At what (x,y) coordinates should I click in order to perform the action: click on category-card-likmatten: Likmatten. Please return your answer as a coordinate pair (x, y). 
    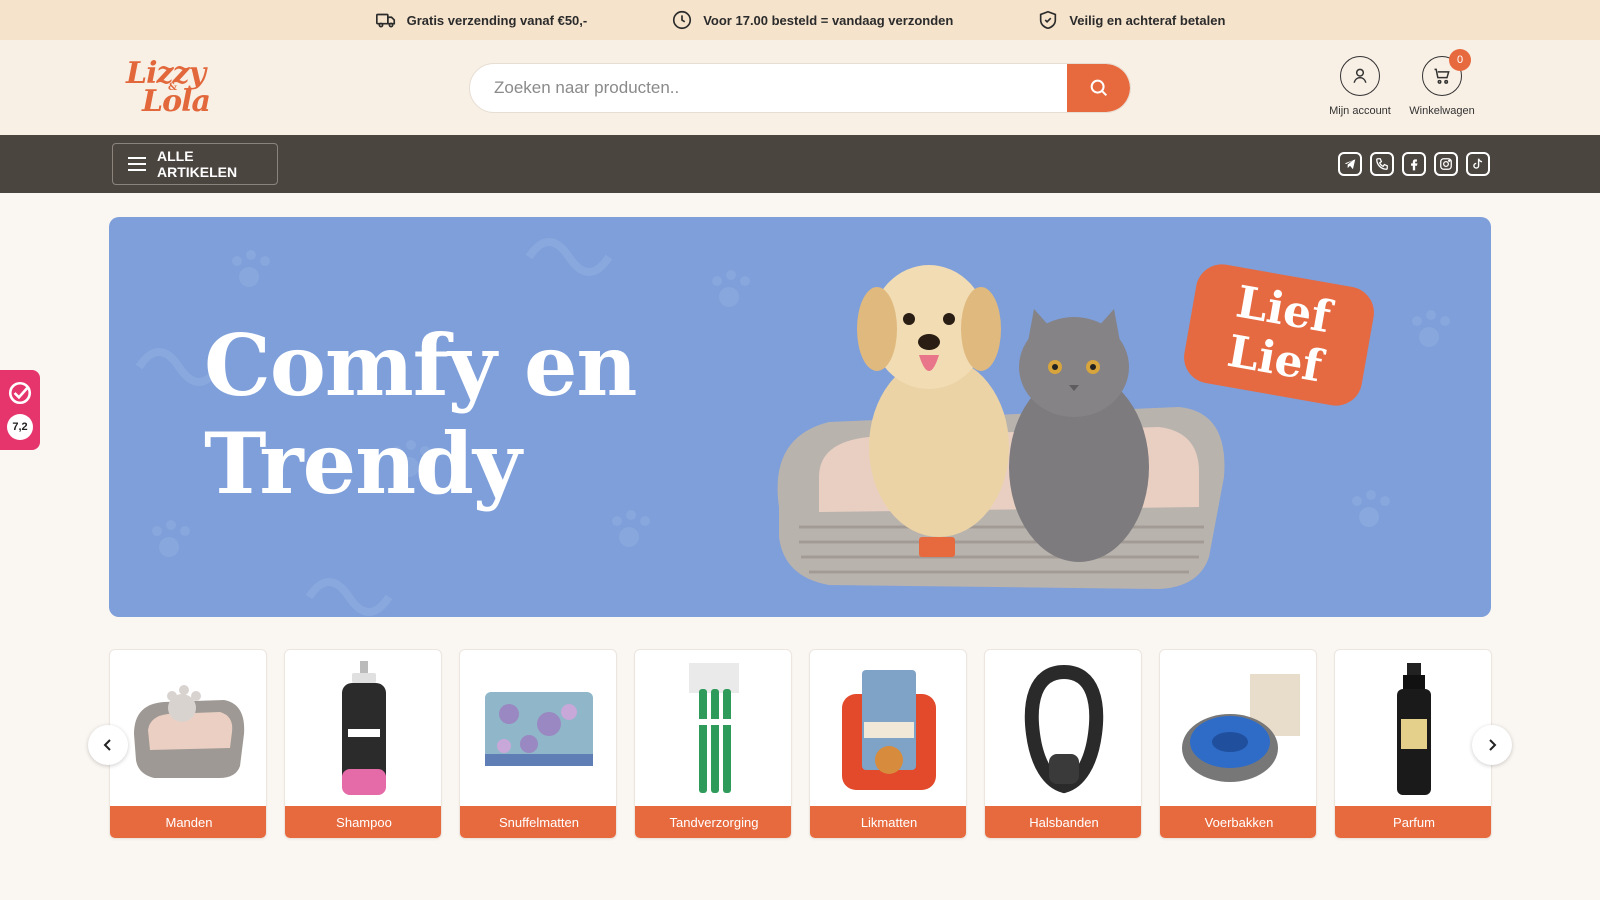
    Looking at the image, I should click on (888, 744).